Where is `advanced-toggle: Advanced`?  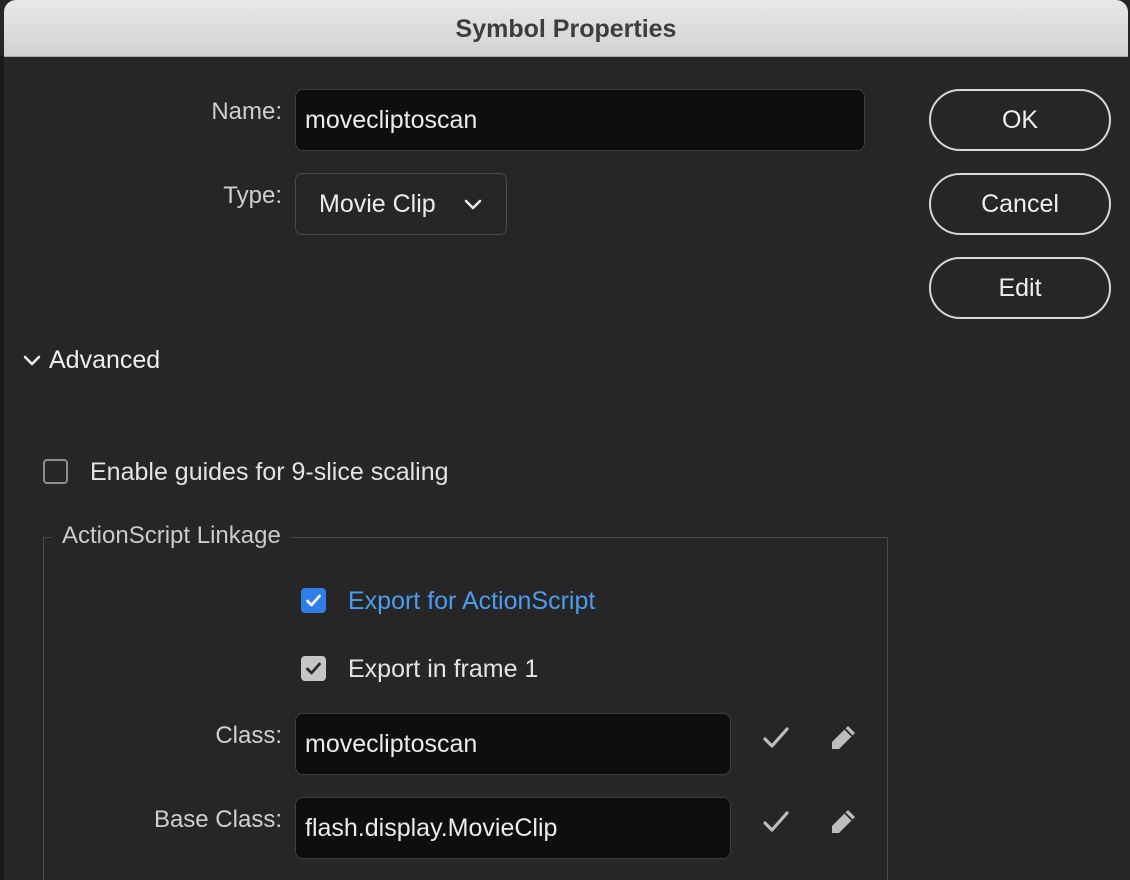
advanced-toggle: Advanced is located at coordinates (91, 360).